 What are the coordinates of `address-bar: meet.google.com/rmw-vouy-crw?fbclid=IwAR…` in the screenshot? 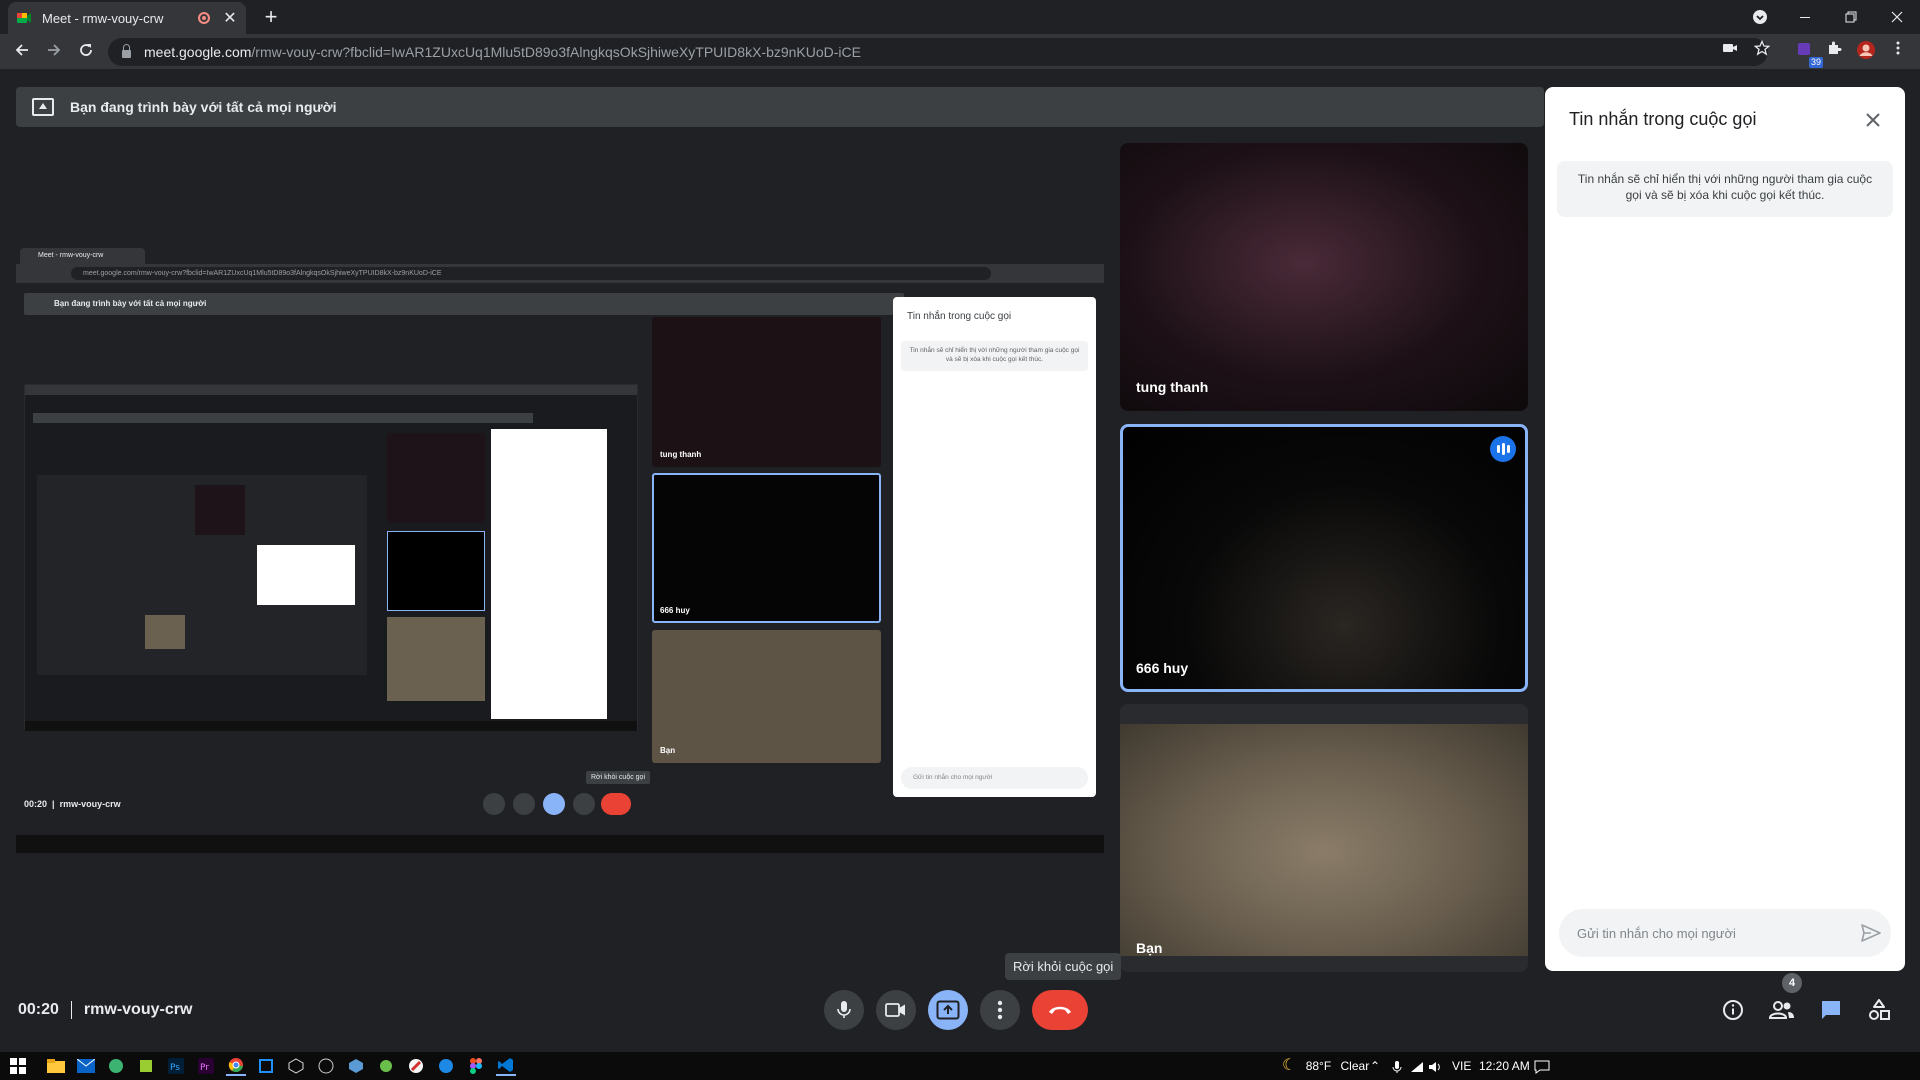 It's located at (938, 52).